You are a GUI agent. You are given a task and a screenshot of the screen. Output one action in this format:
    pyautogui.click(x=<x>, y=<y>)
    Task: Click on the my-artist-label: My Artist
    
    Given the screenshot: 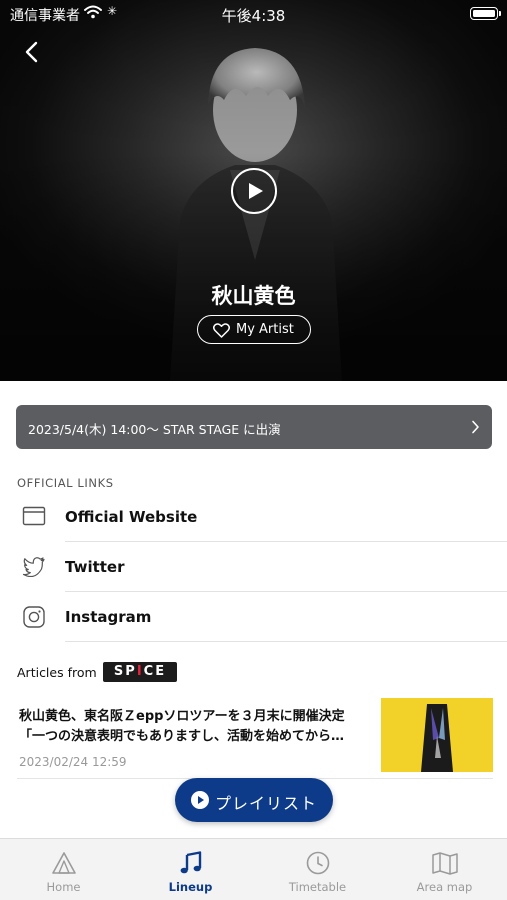 What is the action you would take?
    pyautogui.click(x=265, y=329)
    